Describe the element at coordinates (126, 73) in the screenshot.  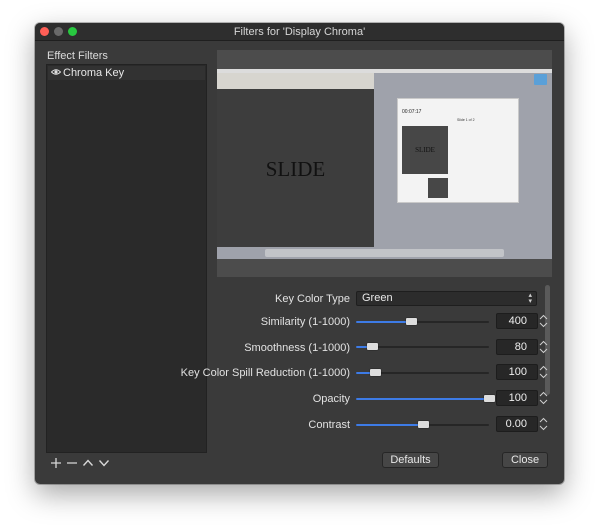
I see `filter-item-chroma-key: Chroma Key` at that location.